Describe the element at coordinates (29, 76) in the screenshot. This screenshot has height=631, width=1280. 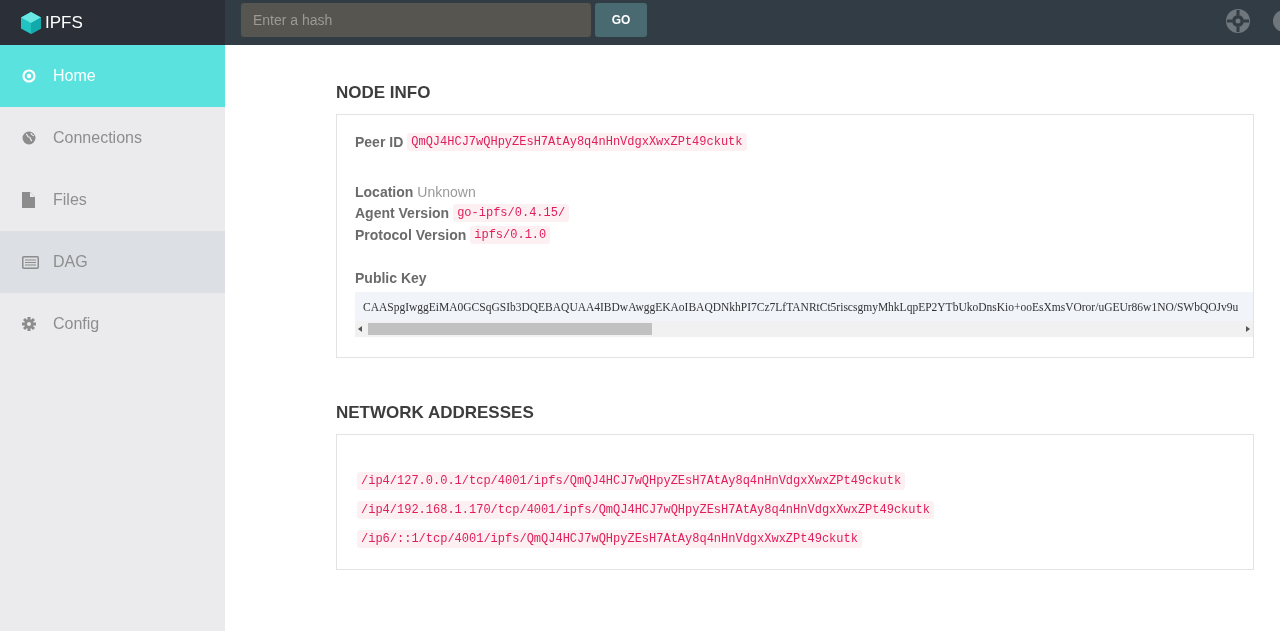
I see `target-icon` at that location.